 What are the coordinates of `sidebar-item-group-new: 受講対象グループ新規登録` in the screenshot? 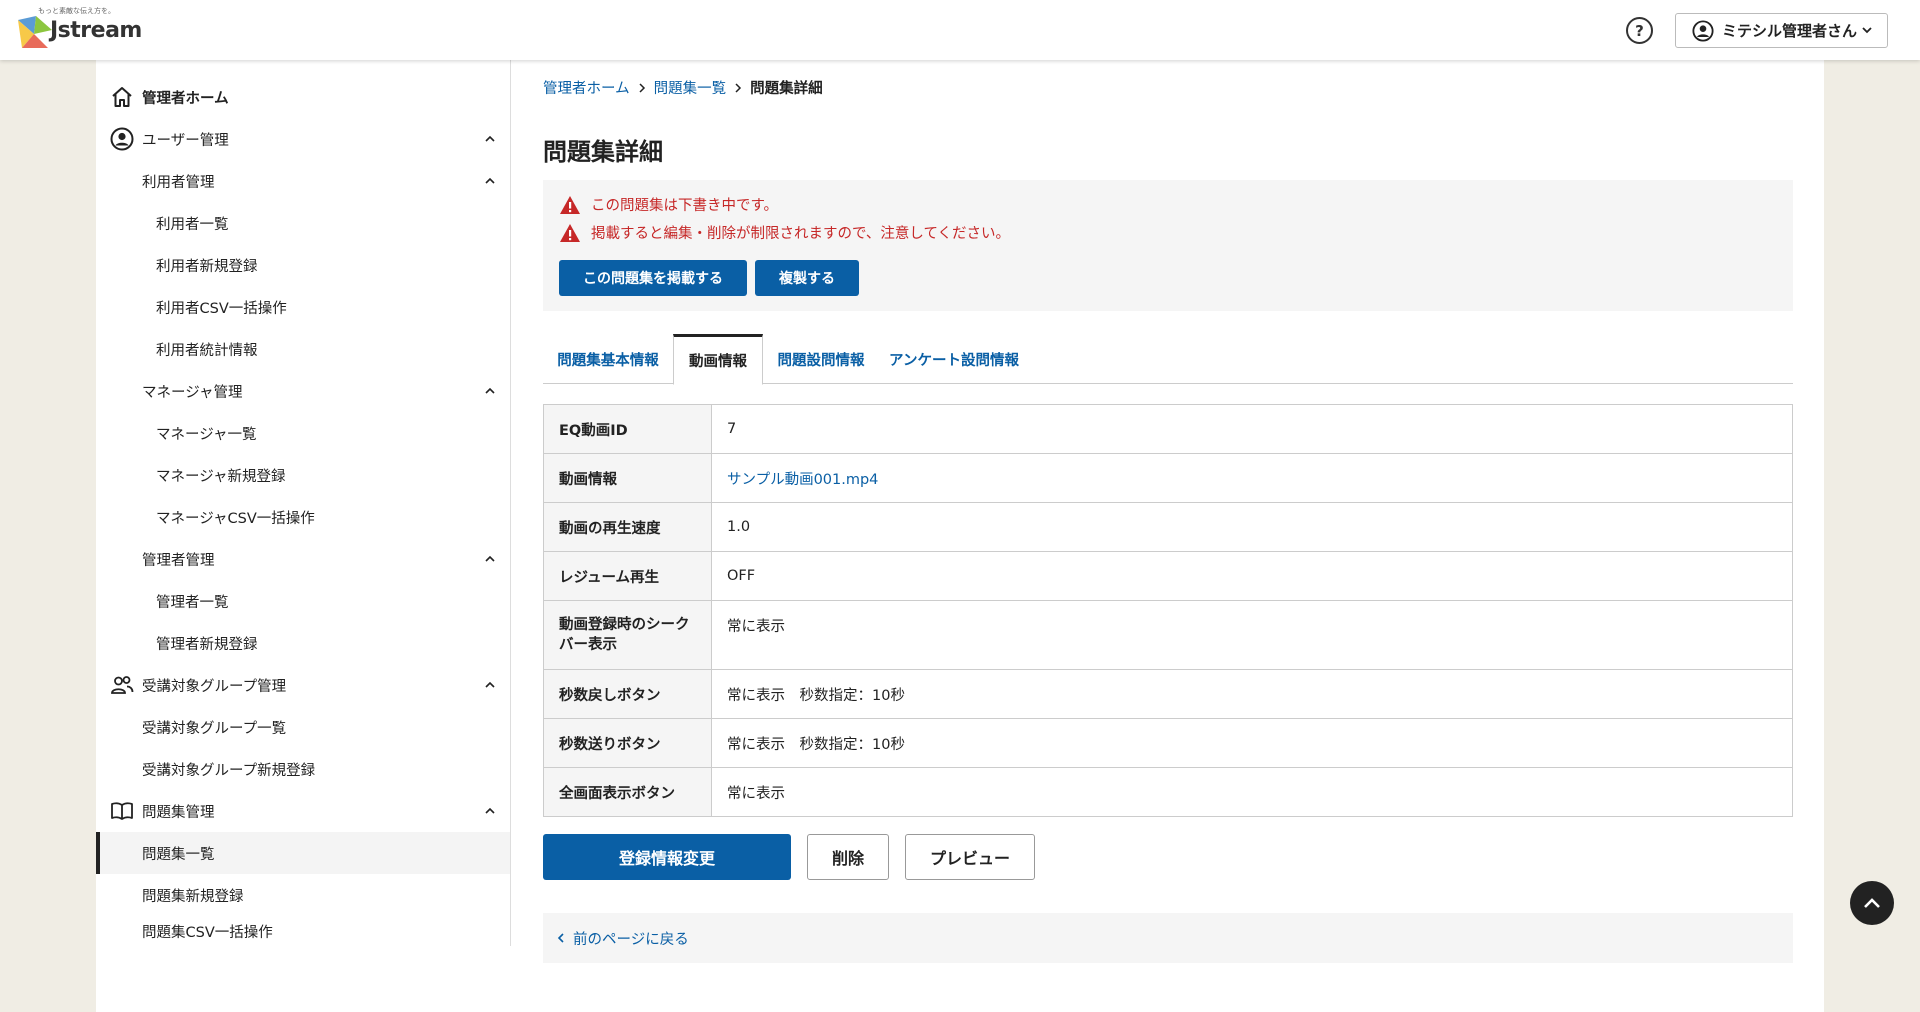 It's located at (303, 769).